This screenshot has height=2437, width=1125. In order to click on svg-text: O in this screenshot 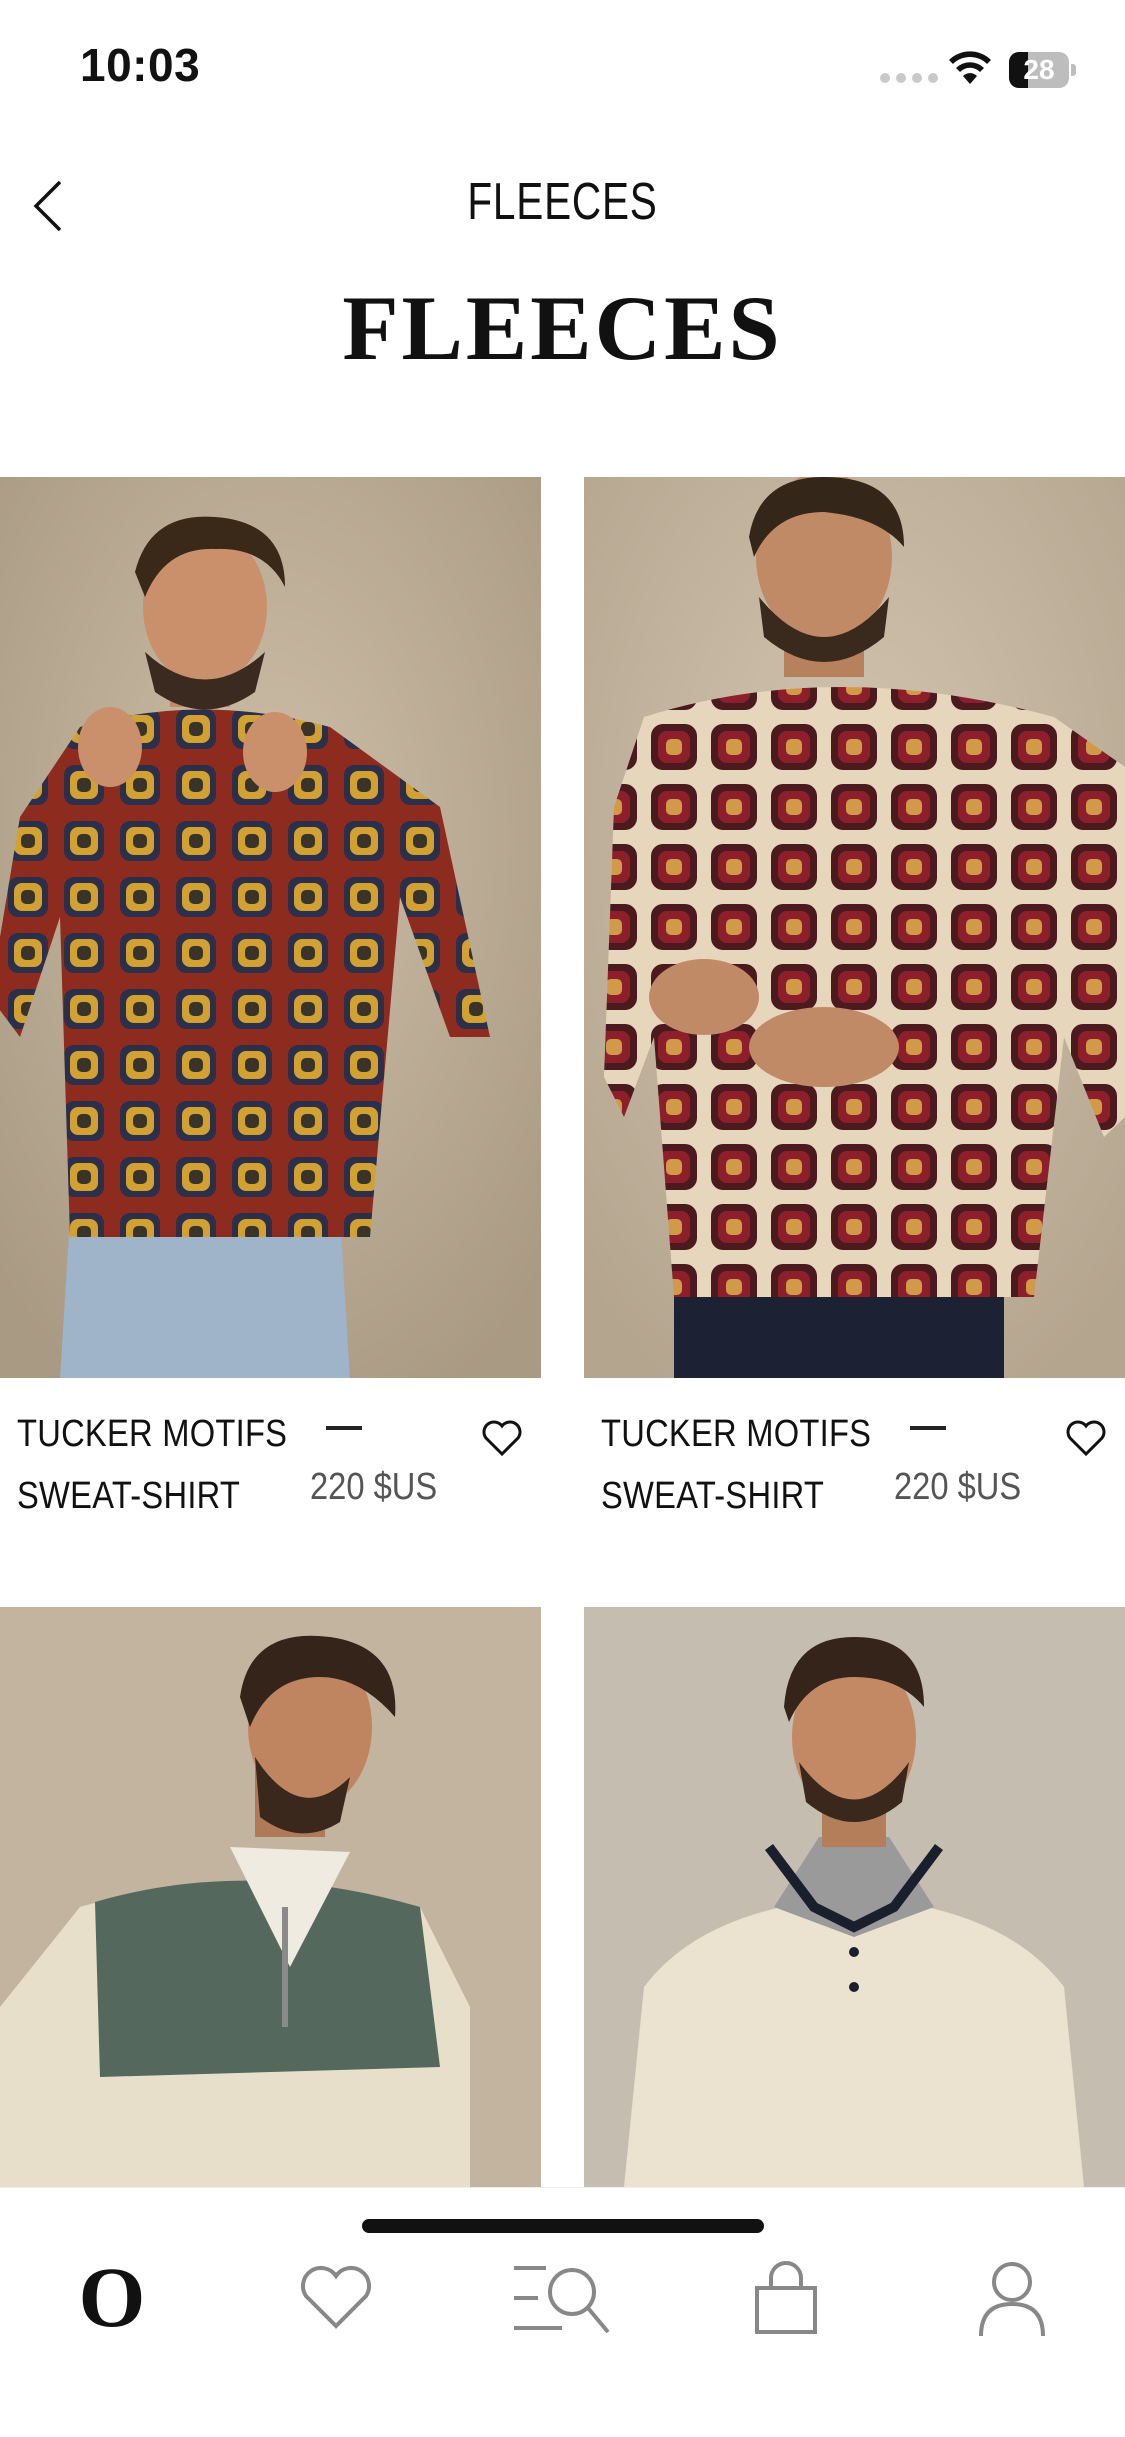, I will do `click(112, 2298)`.